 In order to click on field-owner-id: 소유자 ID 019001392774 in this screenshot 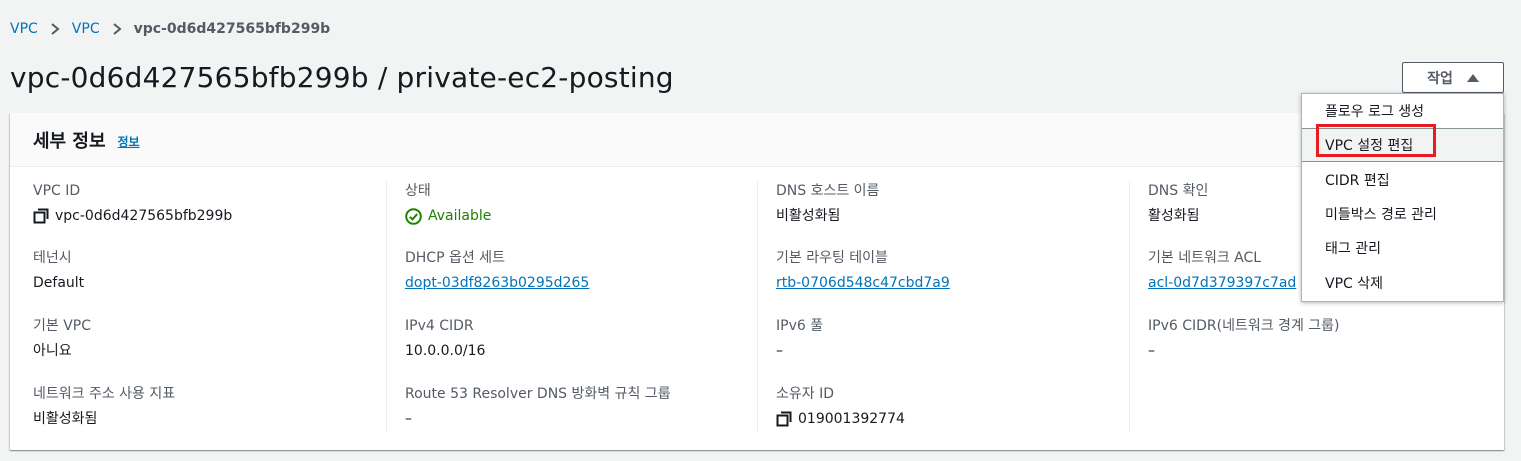, I will do `click(946, 408)`.